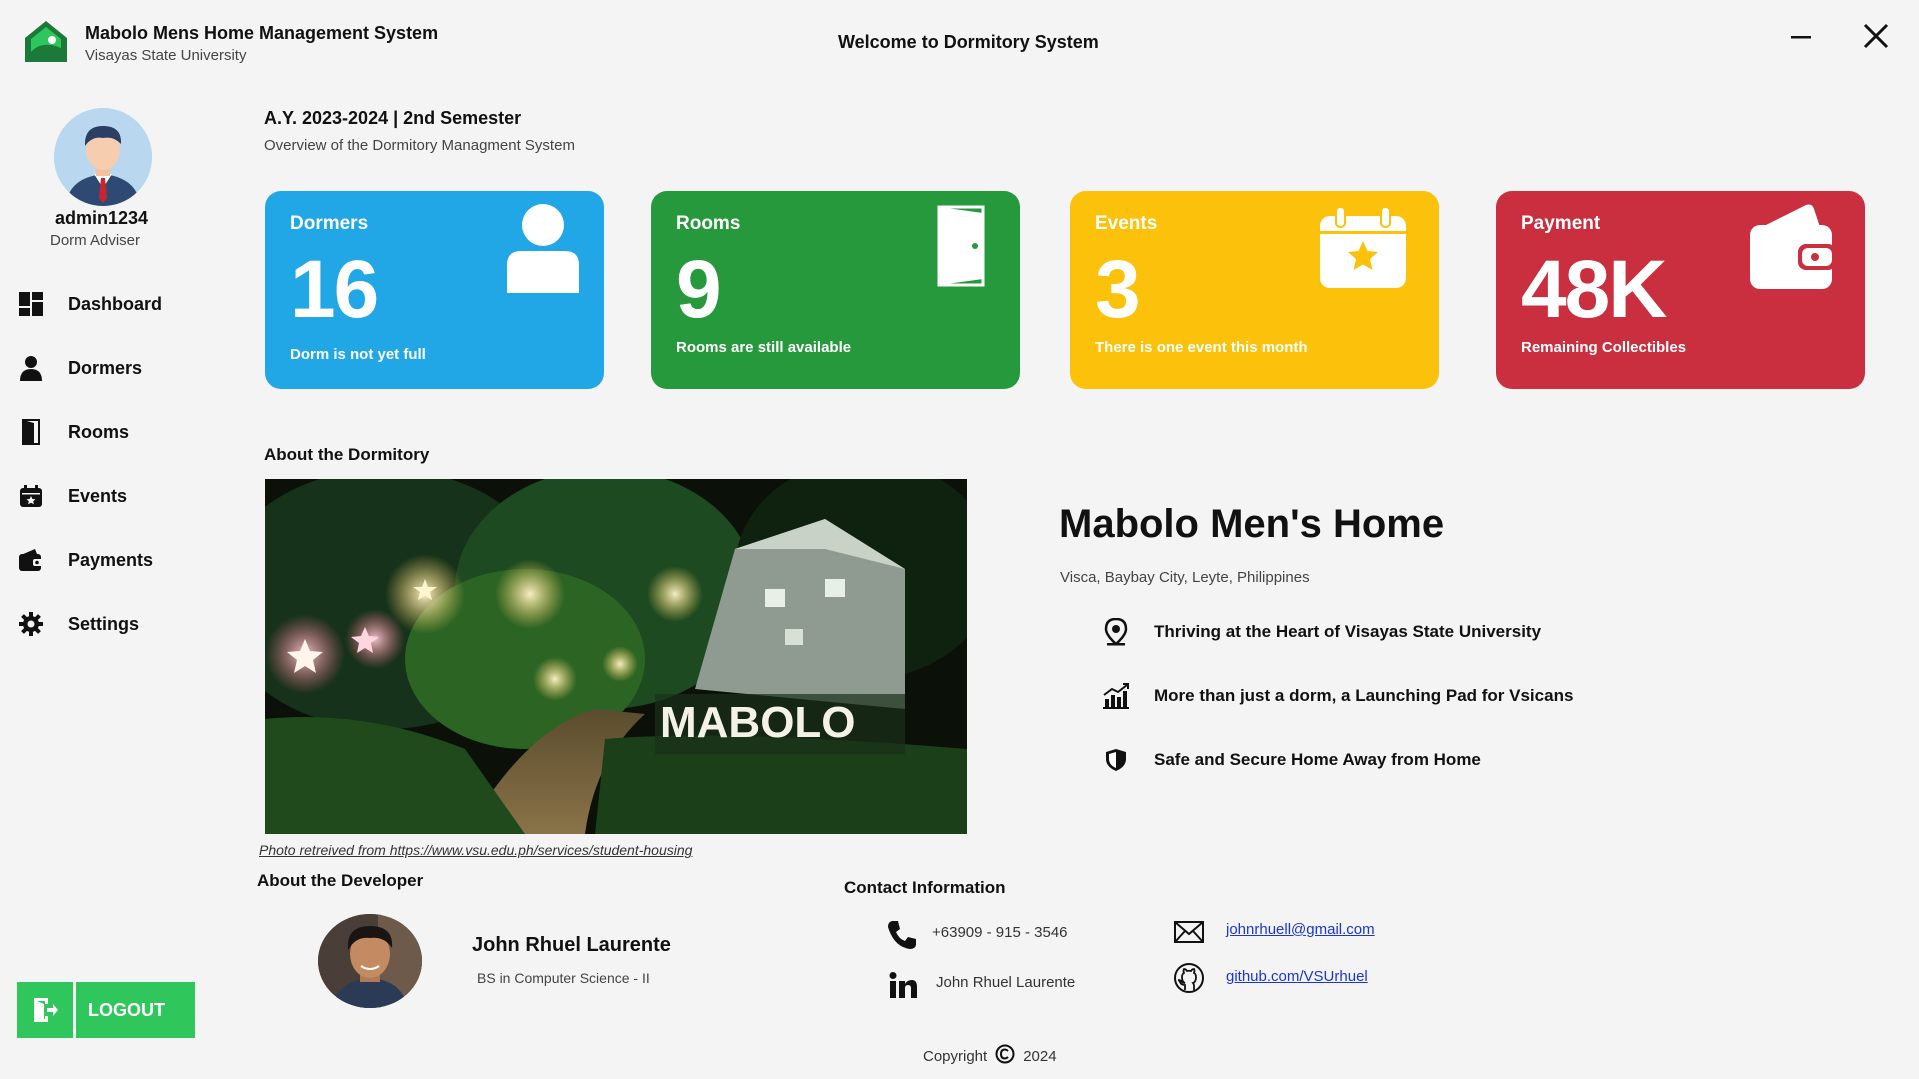 The image size is (1919, 1079). I want to click on card-subtitle: Rooms are still available, so click(764, 347).